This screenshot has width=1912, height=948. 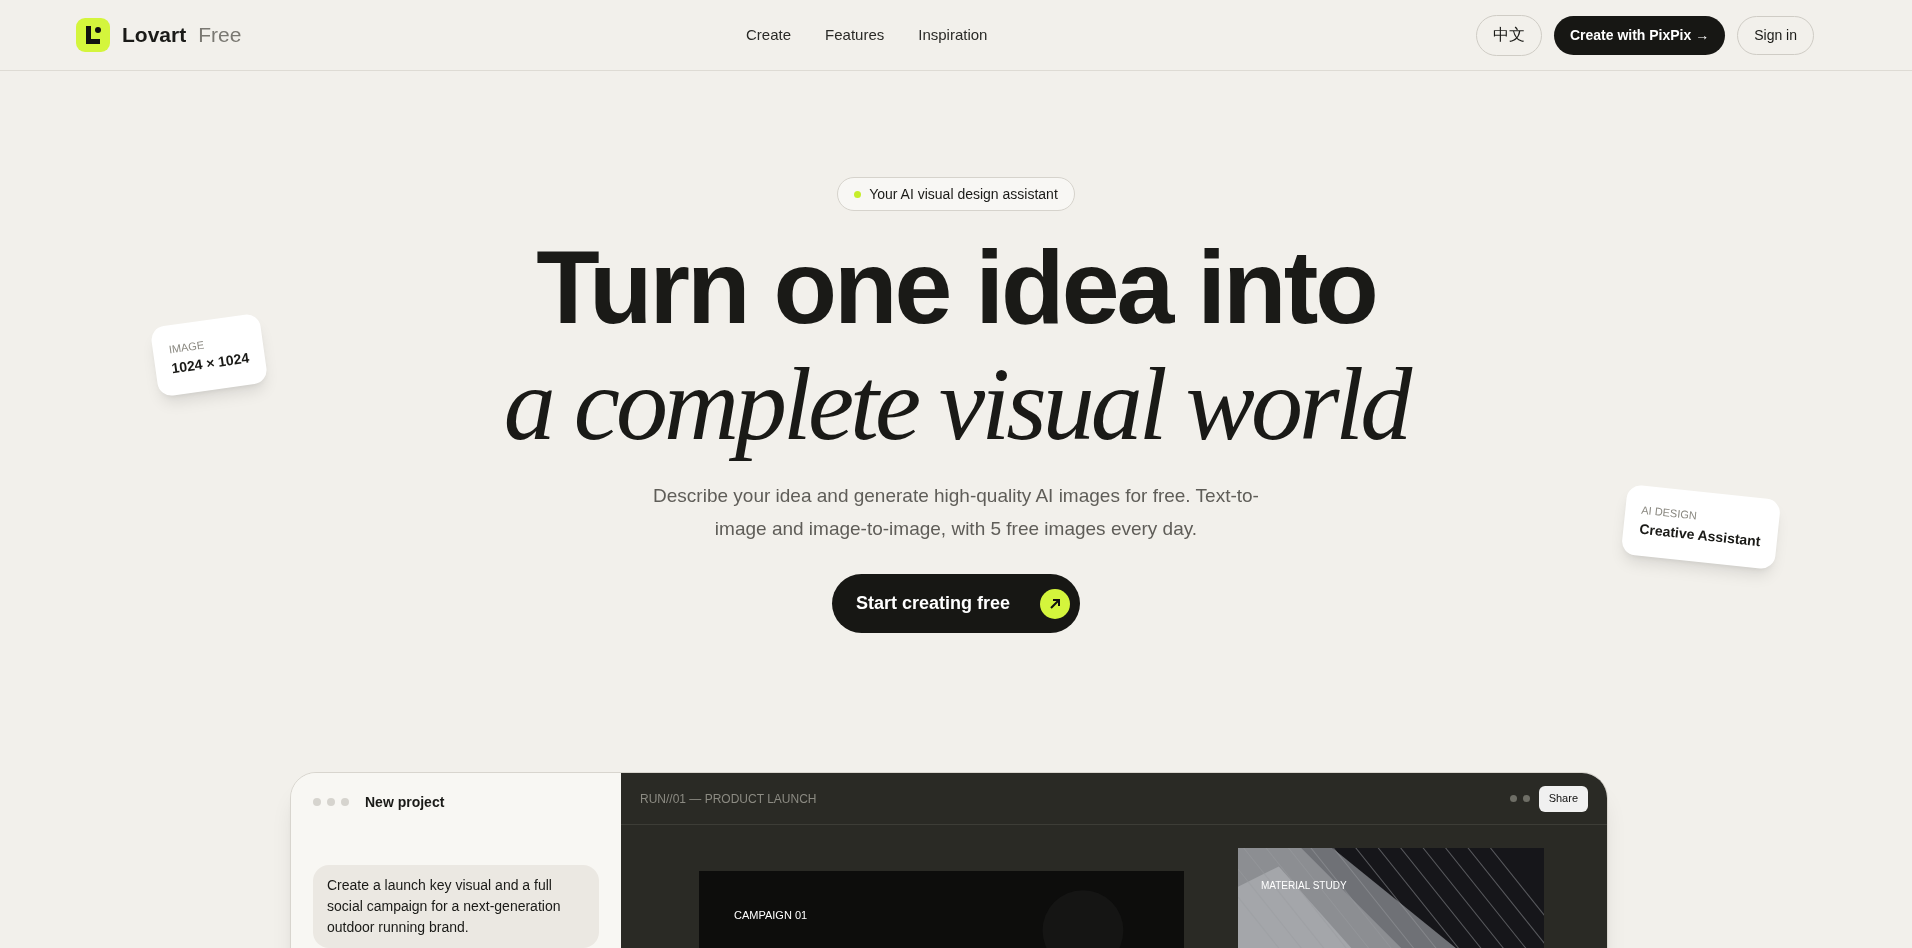 I want to click on nav-link: Inspiration, so click(x=953, y=35).